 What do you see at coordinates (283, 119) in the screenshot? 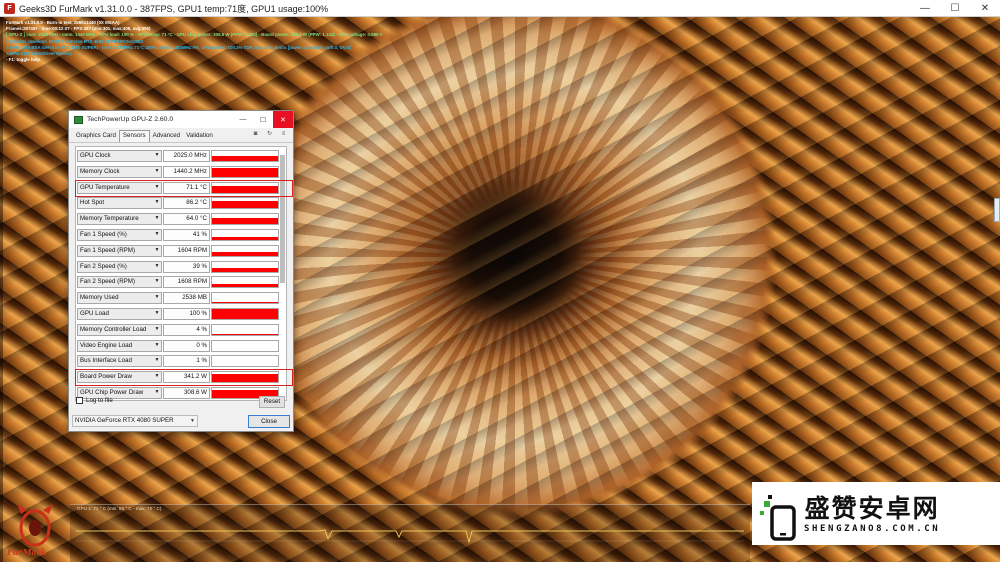
I see `gpuz-close-button: ✕` at bounding box center [283, 119].